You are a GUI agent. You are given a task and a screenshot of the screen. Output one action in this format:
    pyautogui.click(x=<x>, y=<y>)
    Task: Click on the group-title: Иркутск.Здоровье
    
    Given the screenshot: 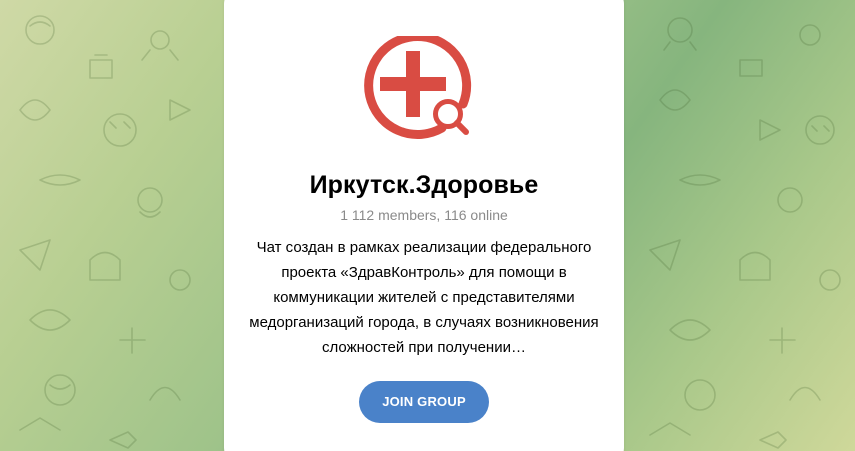 What is the action you would take?
    pyautogui.click(x=424, y=185)
    